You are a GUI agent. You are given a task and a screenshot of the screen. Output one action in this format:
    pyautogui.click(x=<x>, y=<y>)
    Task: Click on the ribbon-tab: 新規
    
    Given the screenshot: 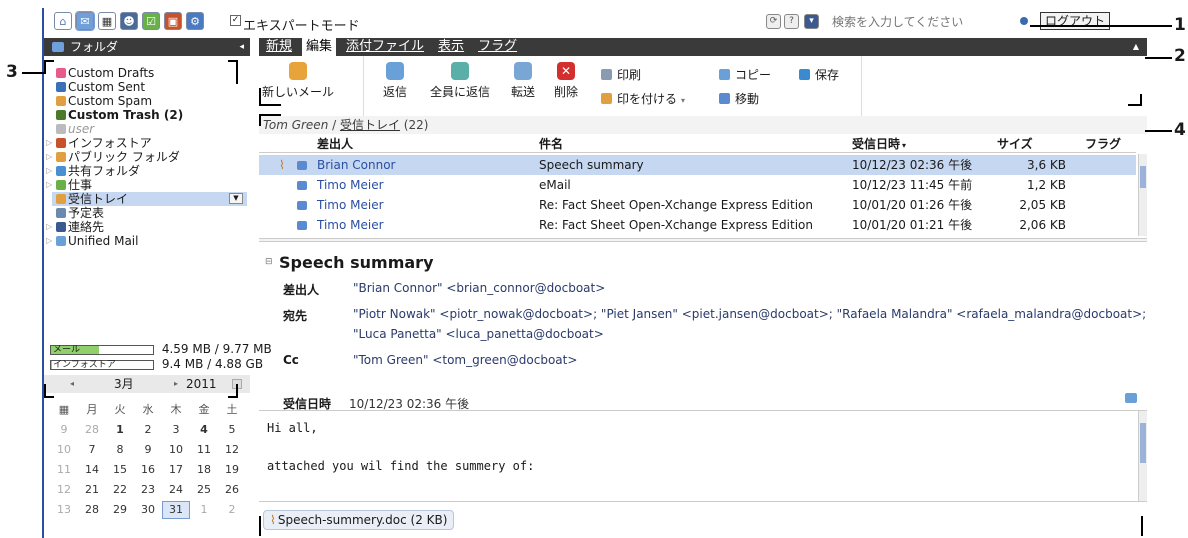 What is the action you would take?
    pyautogui.click(x=279, y=47)
    